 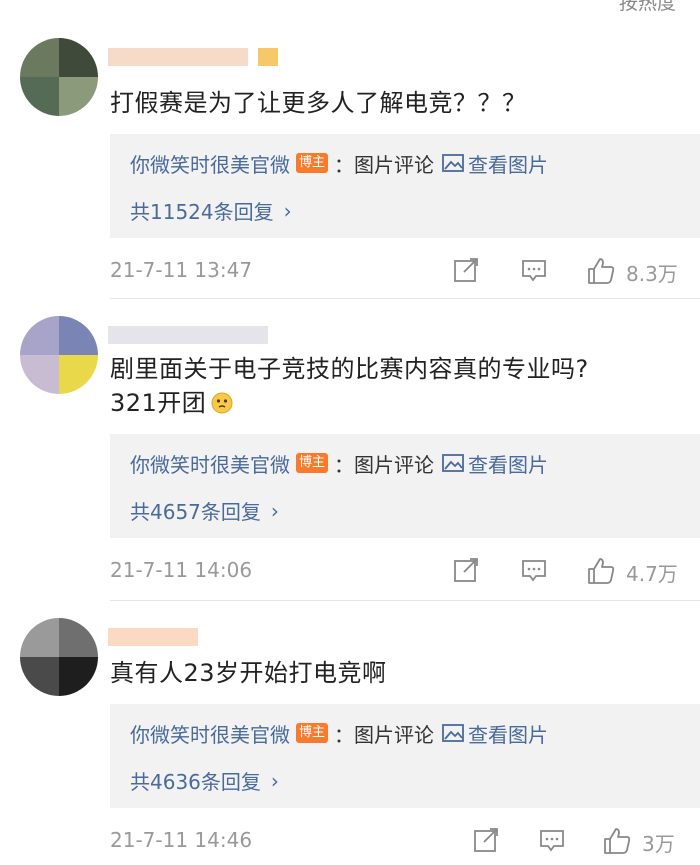 I want to click on reply-count: 共4636条回复, so click(x=195, y=782).